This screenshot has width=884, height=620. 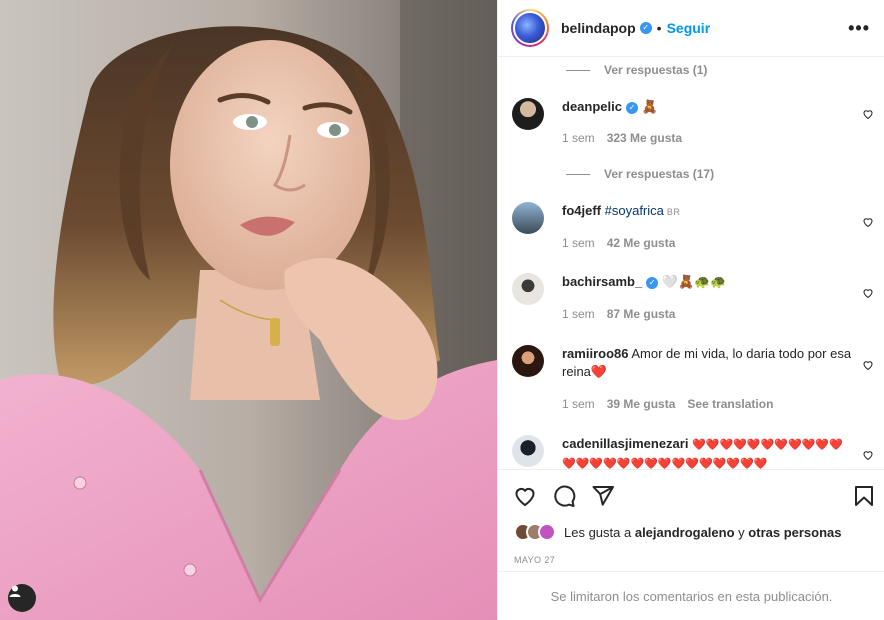 I want to click on comment-text: 🧸, so click(x=649, y=106).